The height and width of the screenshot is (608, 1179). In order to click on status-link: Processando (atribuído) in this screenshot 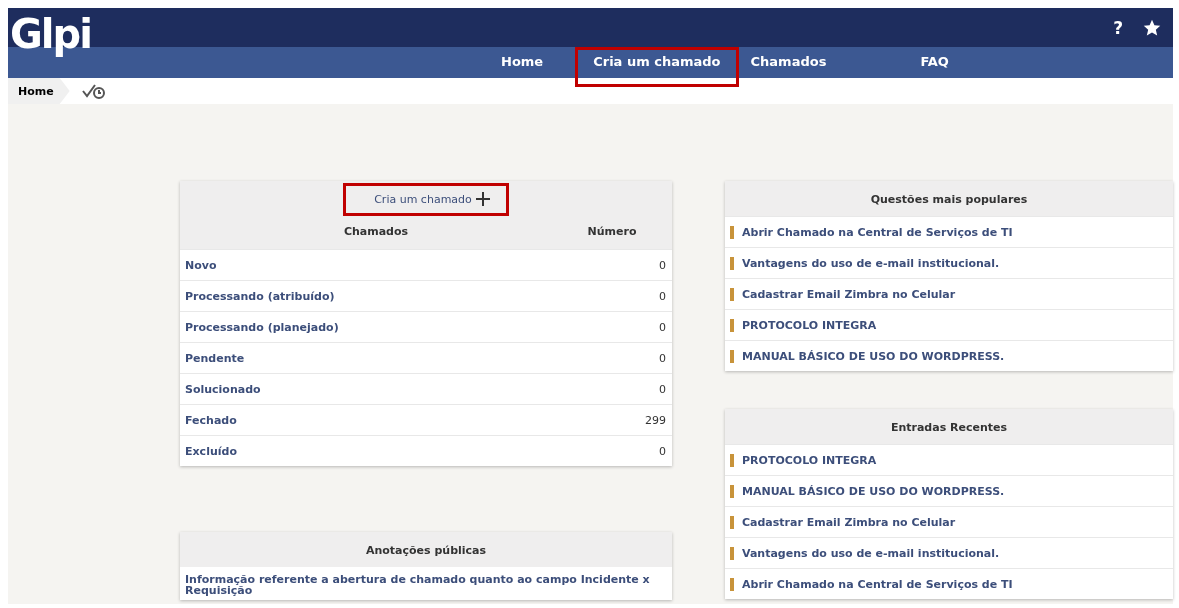, I will do `click(260, 296)`.